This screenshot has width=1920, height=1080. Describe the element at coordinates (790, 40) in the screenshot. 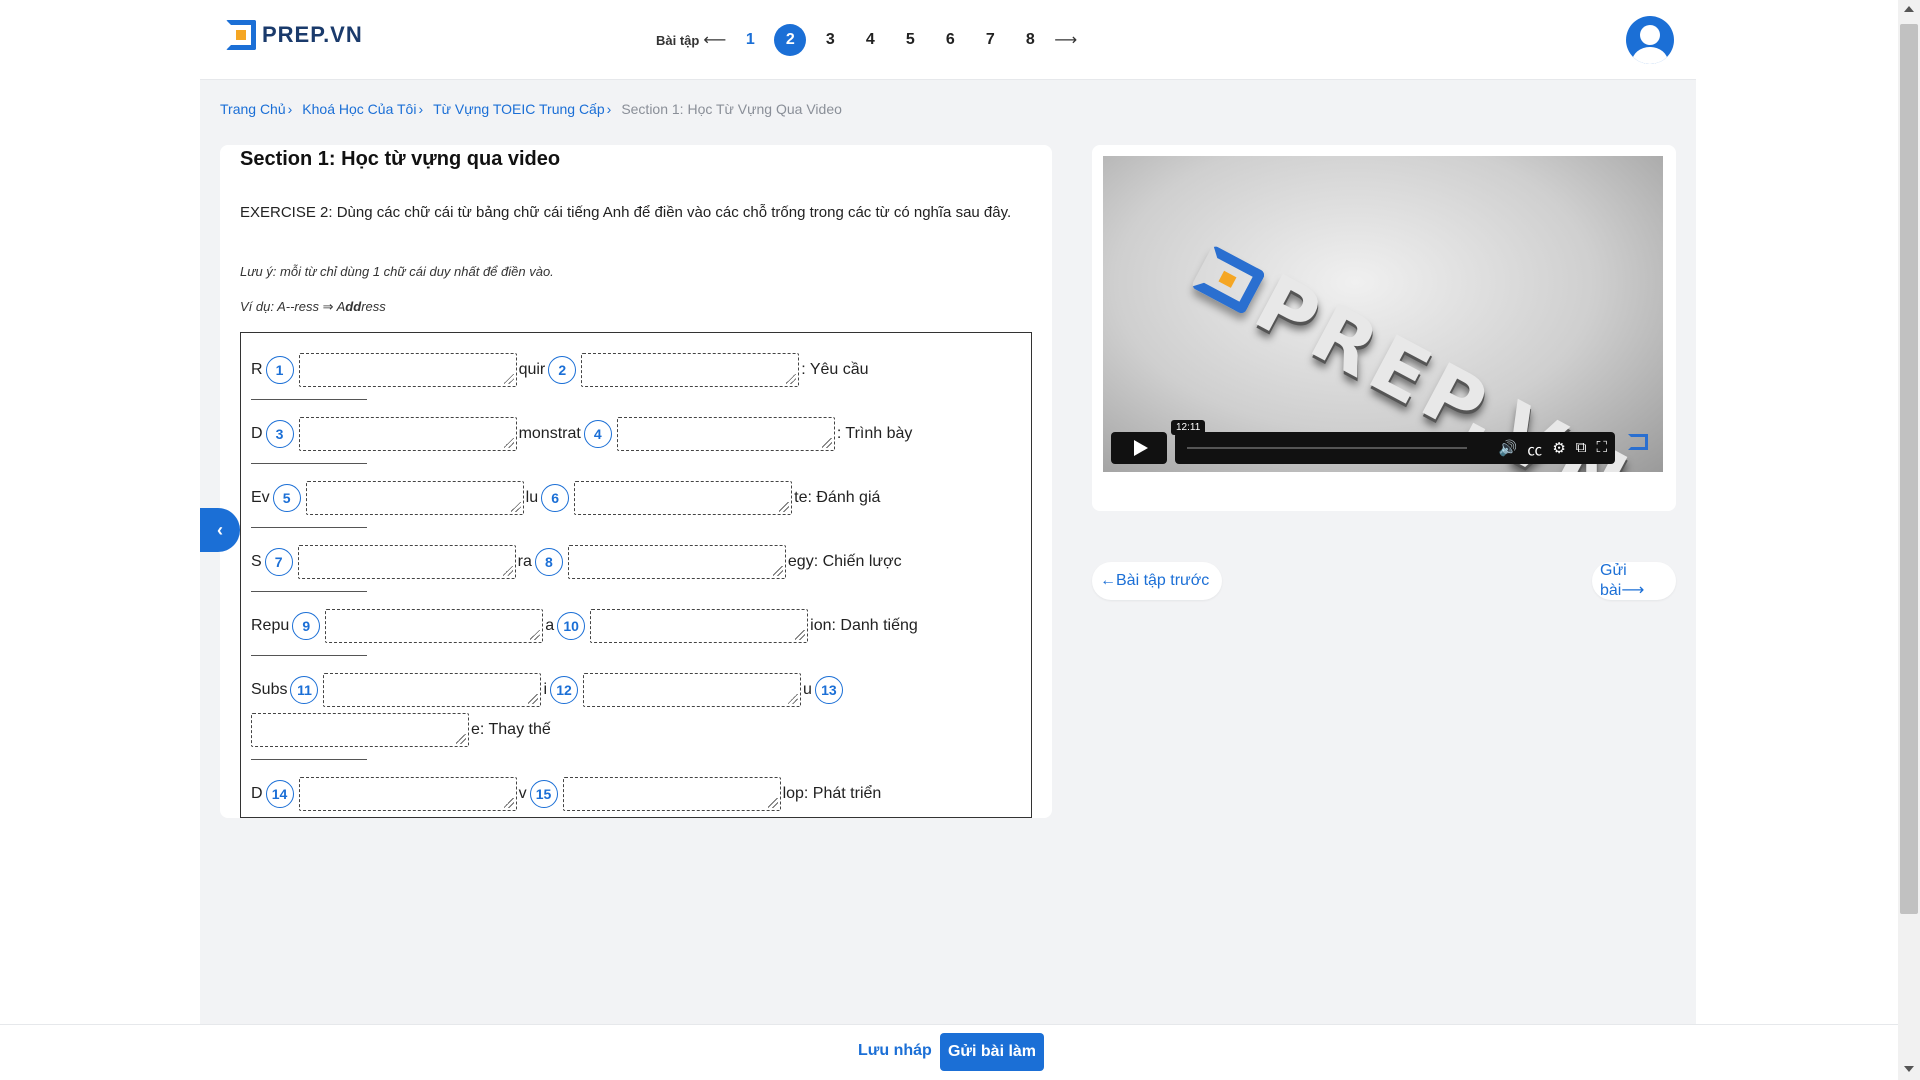

I see `exercise-2: 2` at that location.